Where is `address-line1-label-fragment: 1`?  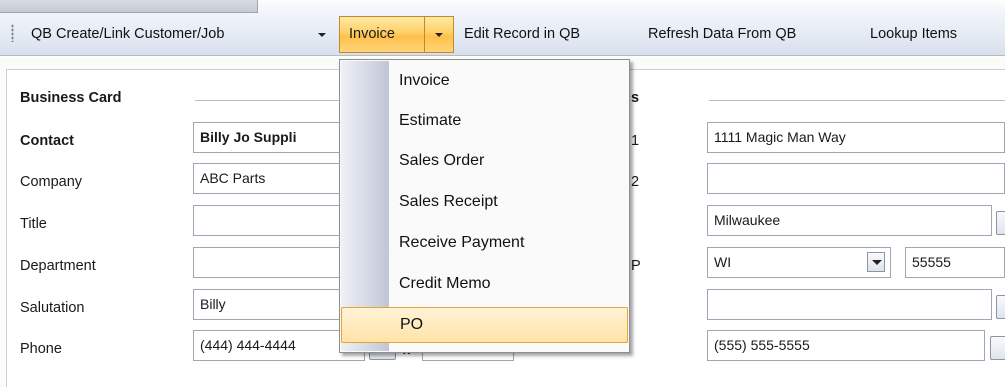 address-line1-label-fragment: 1 is located at coordinates (635, 141).